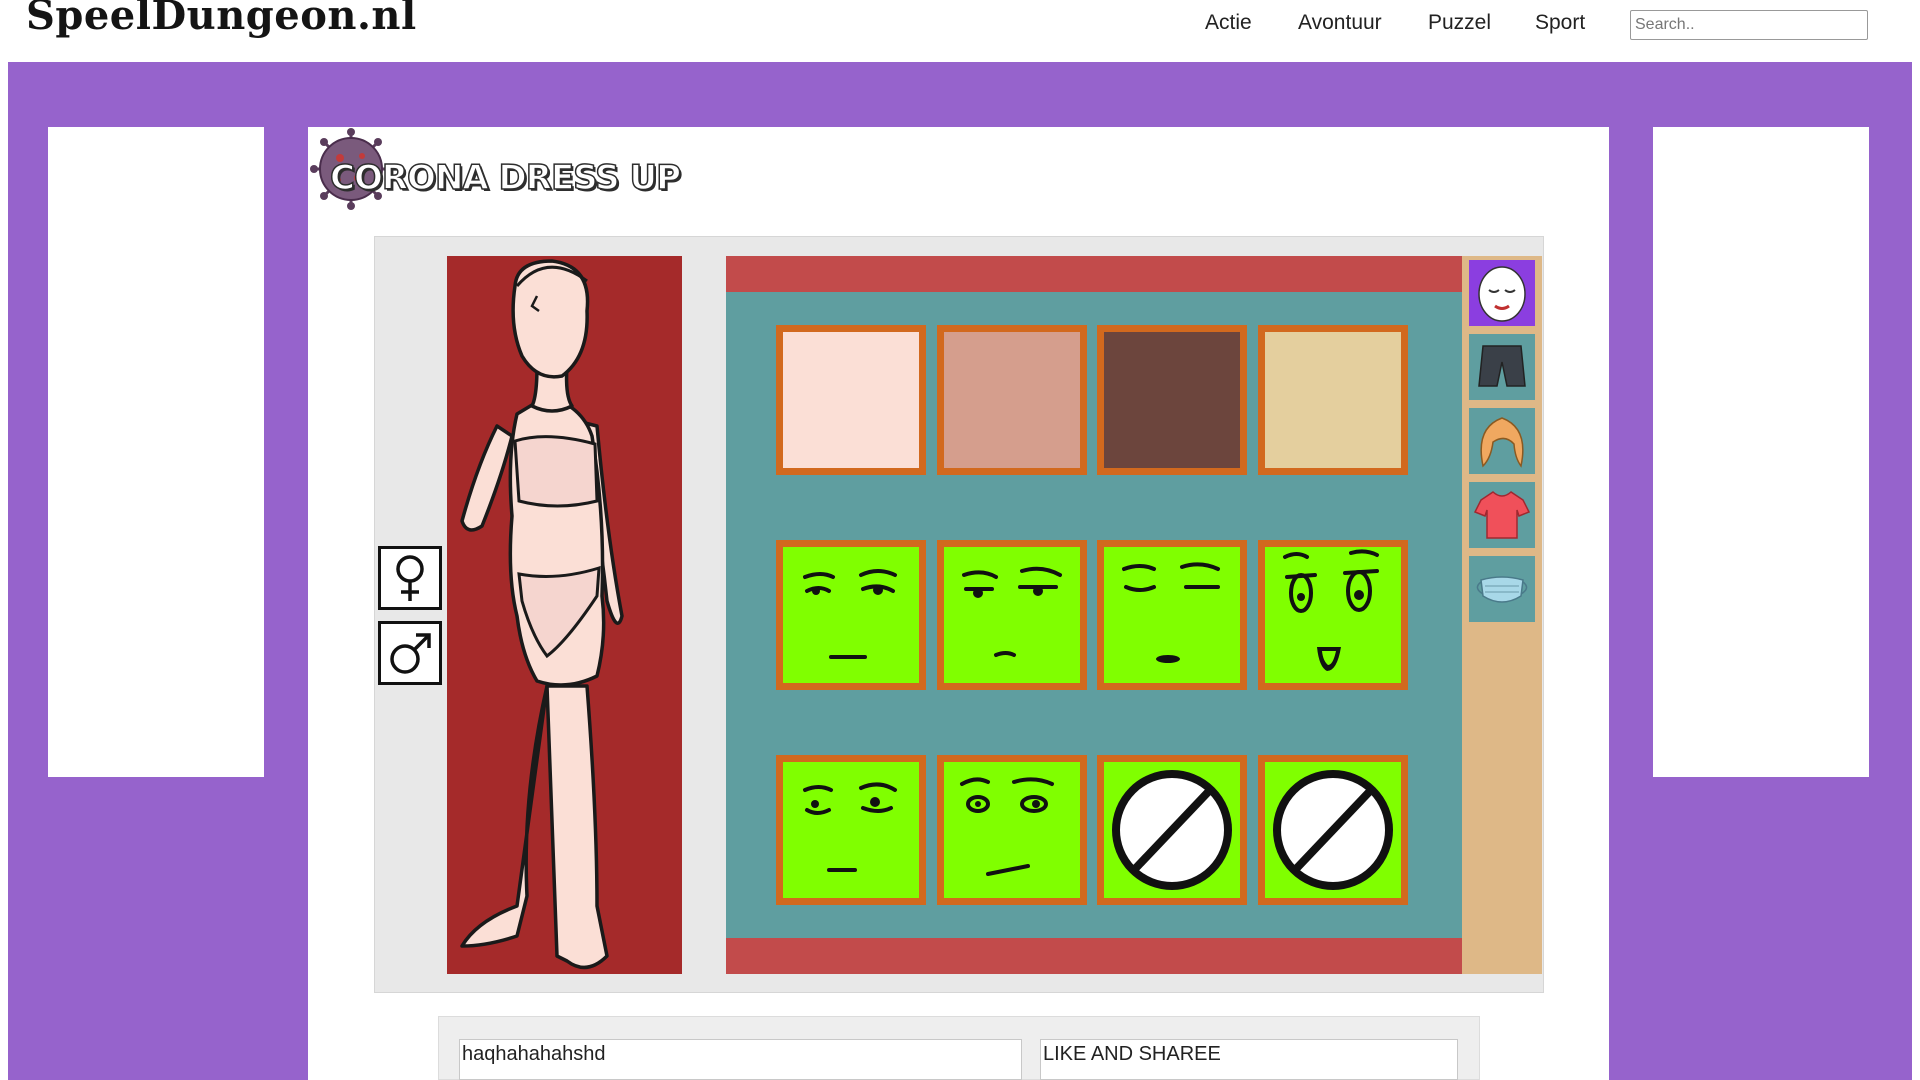  Describe the element at coordinates (221, 19) in the screenshot. I see `site-logo: SpeelDungeon.nl` at that location.